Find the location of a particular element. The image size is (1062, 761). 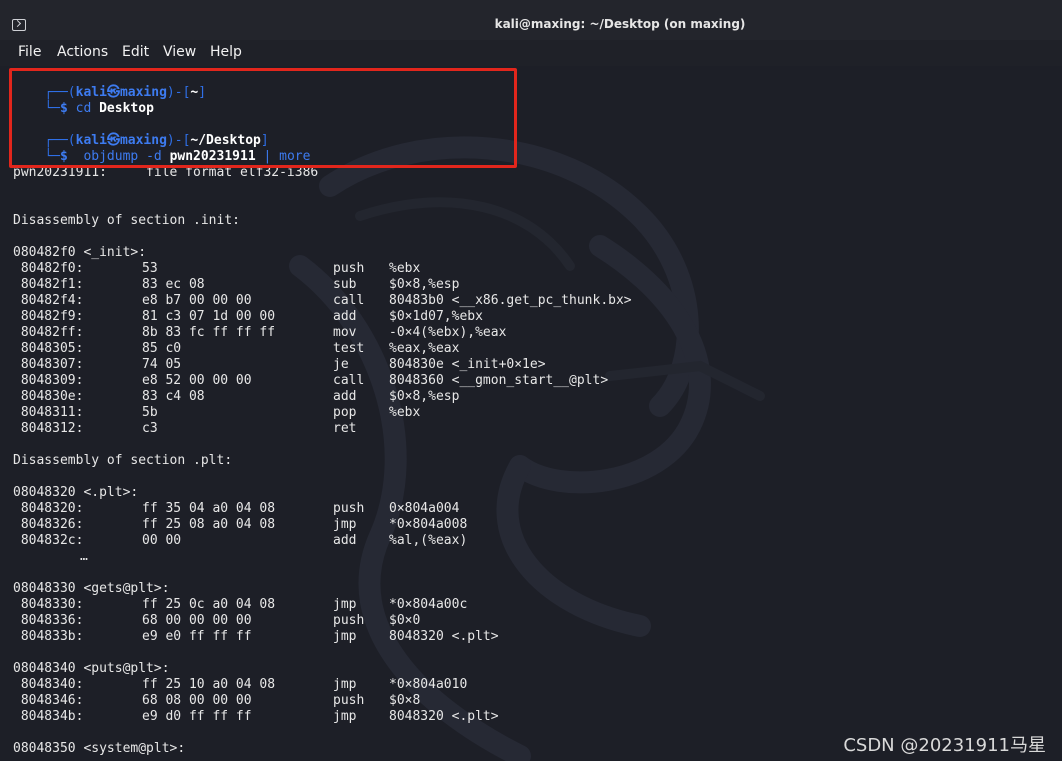

disasm-addr: 804830e: is located at coordinates (48, 396).